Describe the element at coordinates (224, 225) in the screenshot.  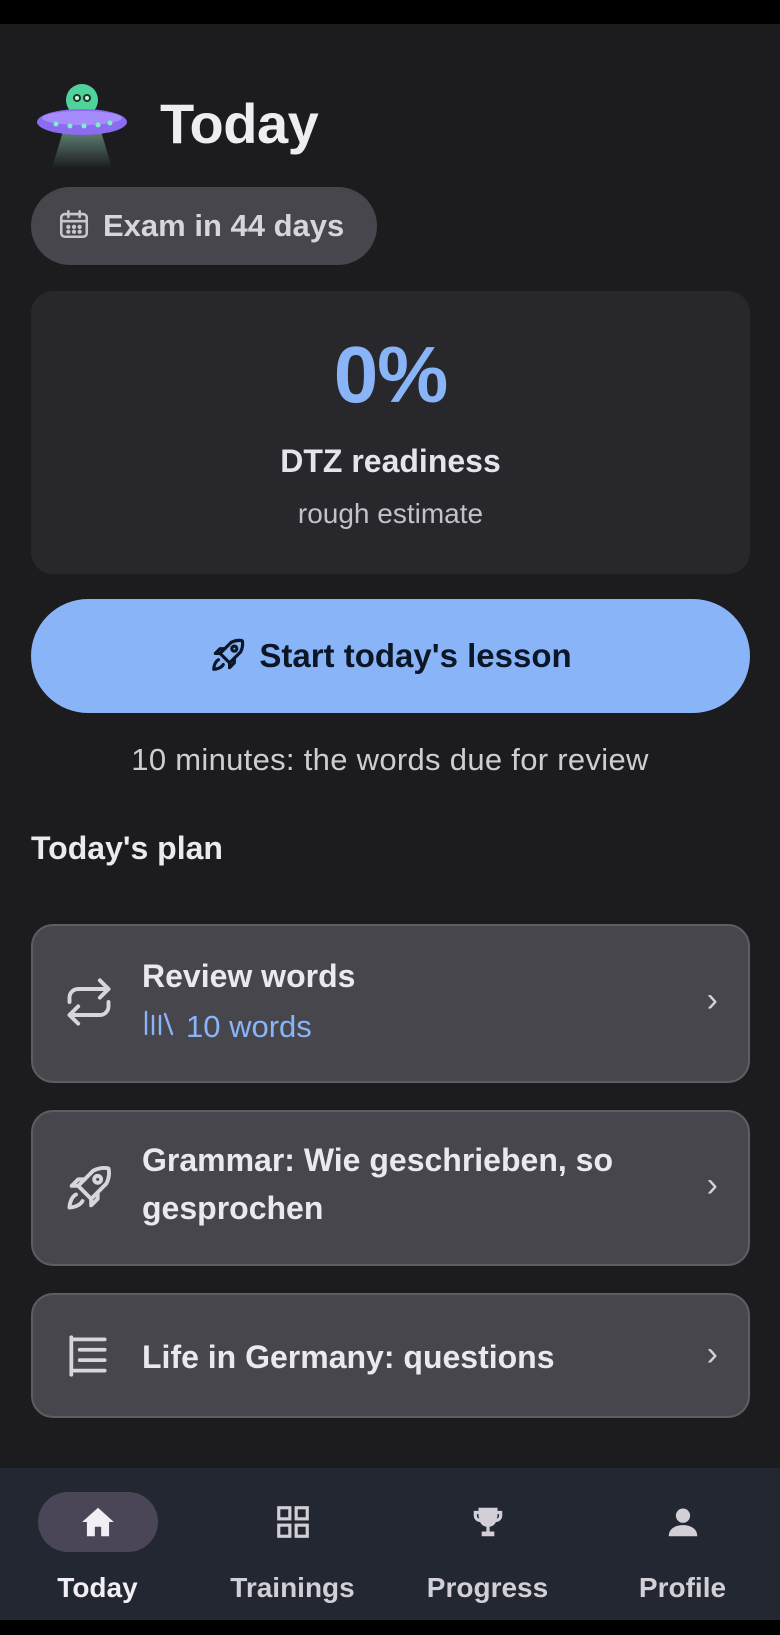
I see `exam-countdown-label: Exam in 44 days` at that location.